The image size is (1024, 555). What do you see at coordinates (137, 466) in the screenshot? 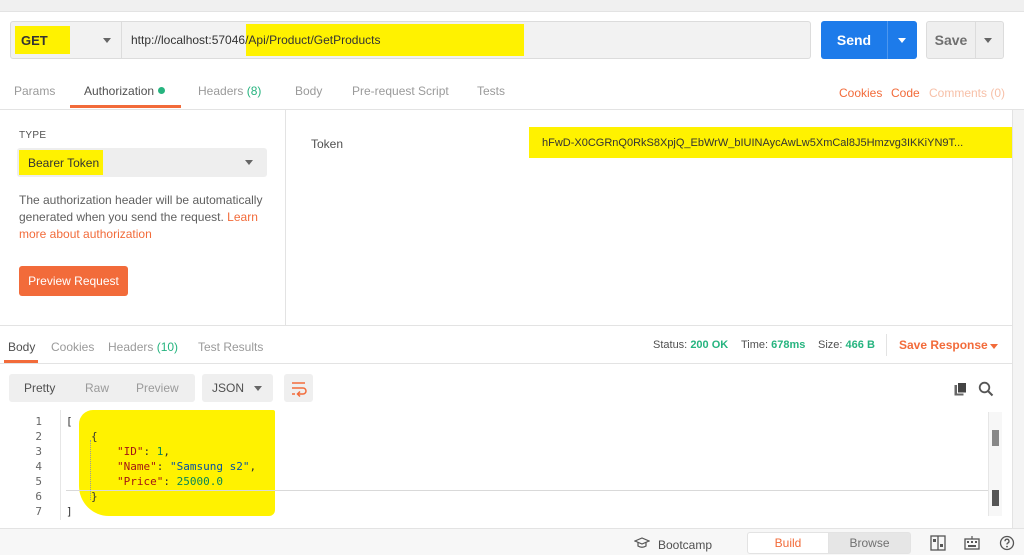
I see `json-key: "Name"` at bounding box center [137, 466].